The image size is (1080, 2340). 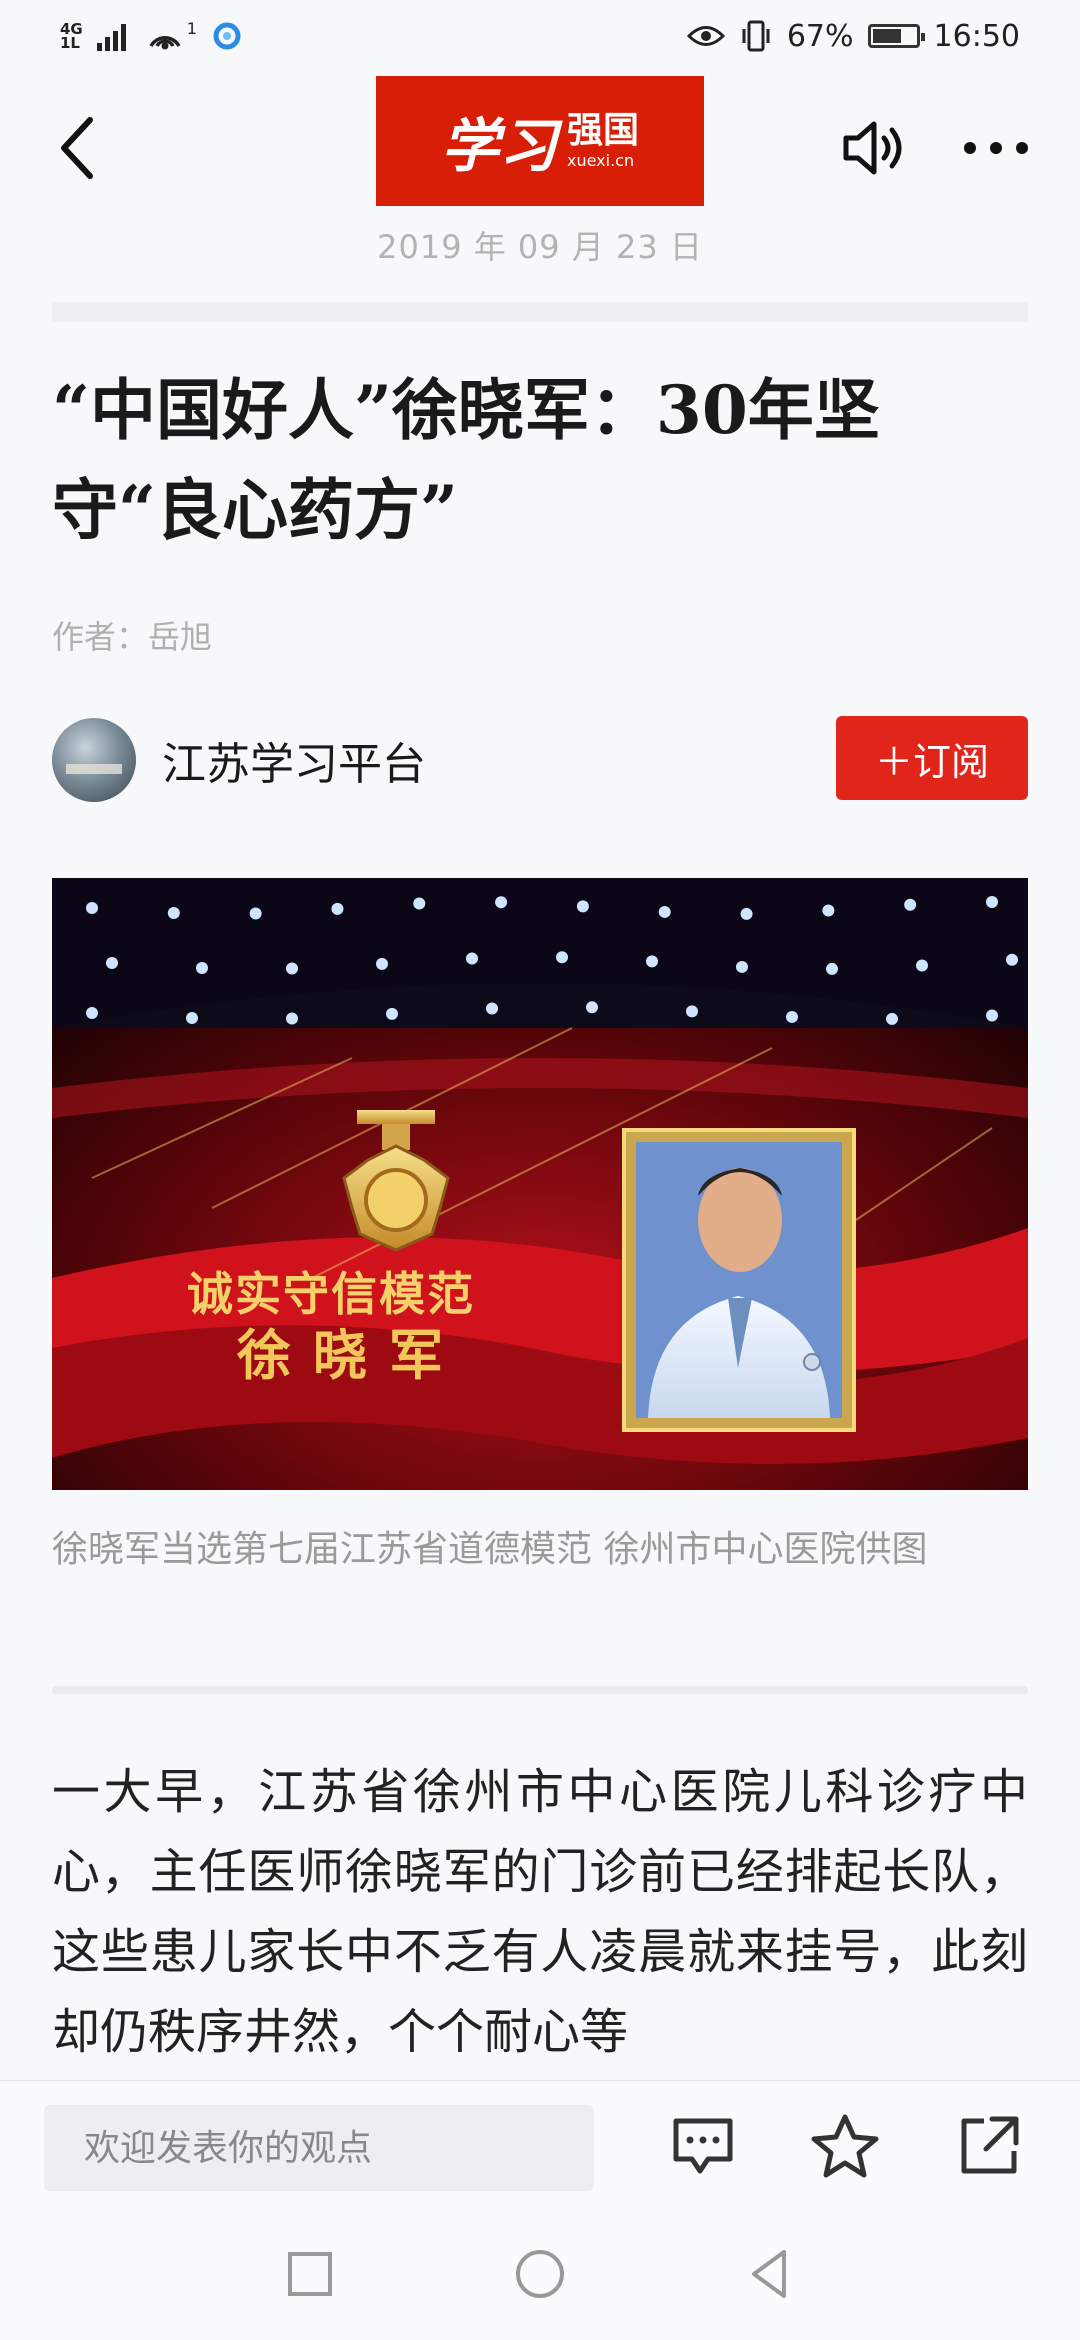 I want to click on status-left: 4G 1L 1, so click(x=151, y=36).